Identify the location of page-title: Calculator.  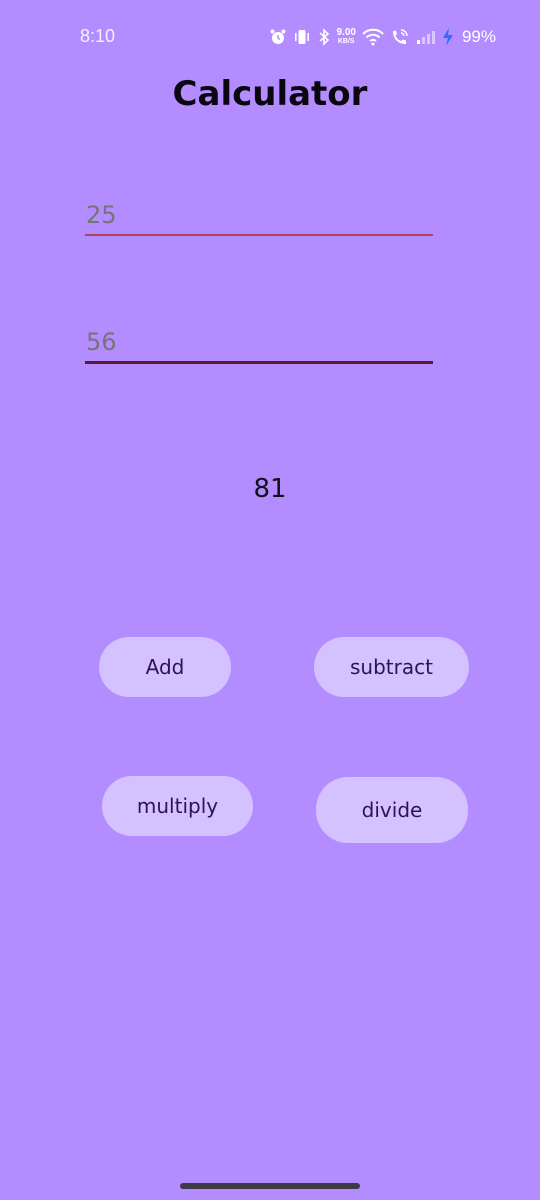
(270, 94).